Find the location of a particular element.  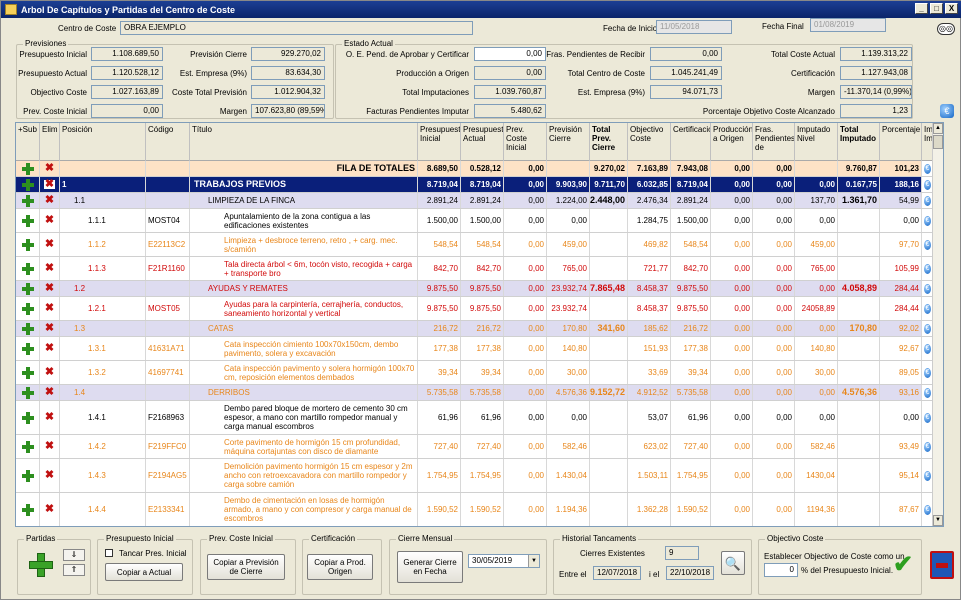

scroll-down-icon: ▼ is located at coordinates (938, 520).